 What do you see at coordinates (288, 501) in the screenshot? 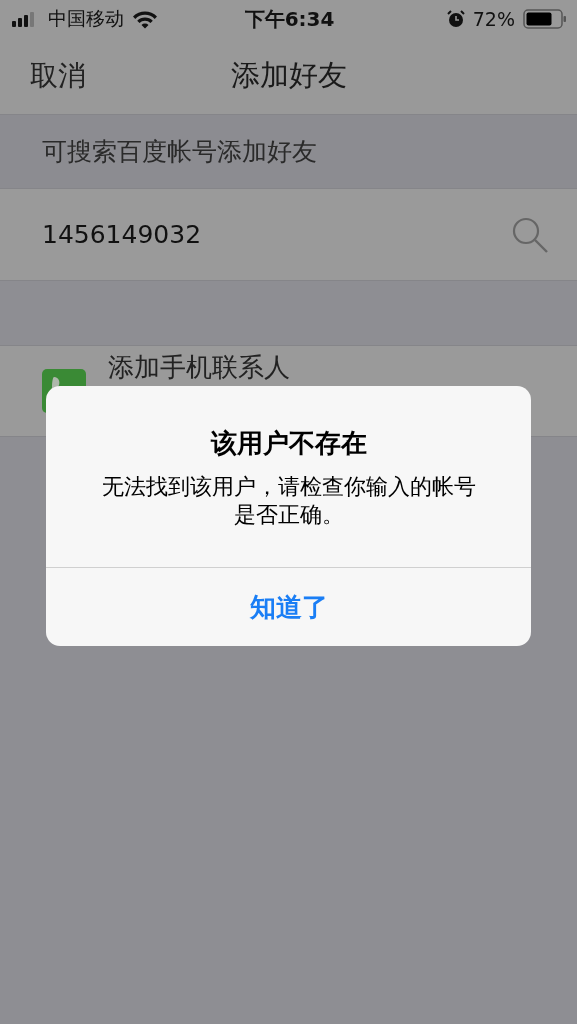
I see `alert-message: 无法找到该用户，请检查你输入的帐号是否正确。` at bounding box center [288, 501].